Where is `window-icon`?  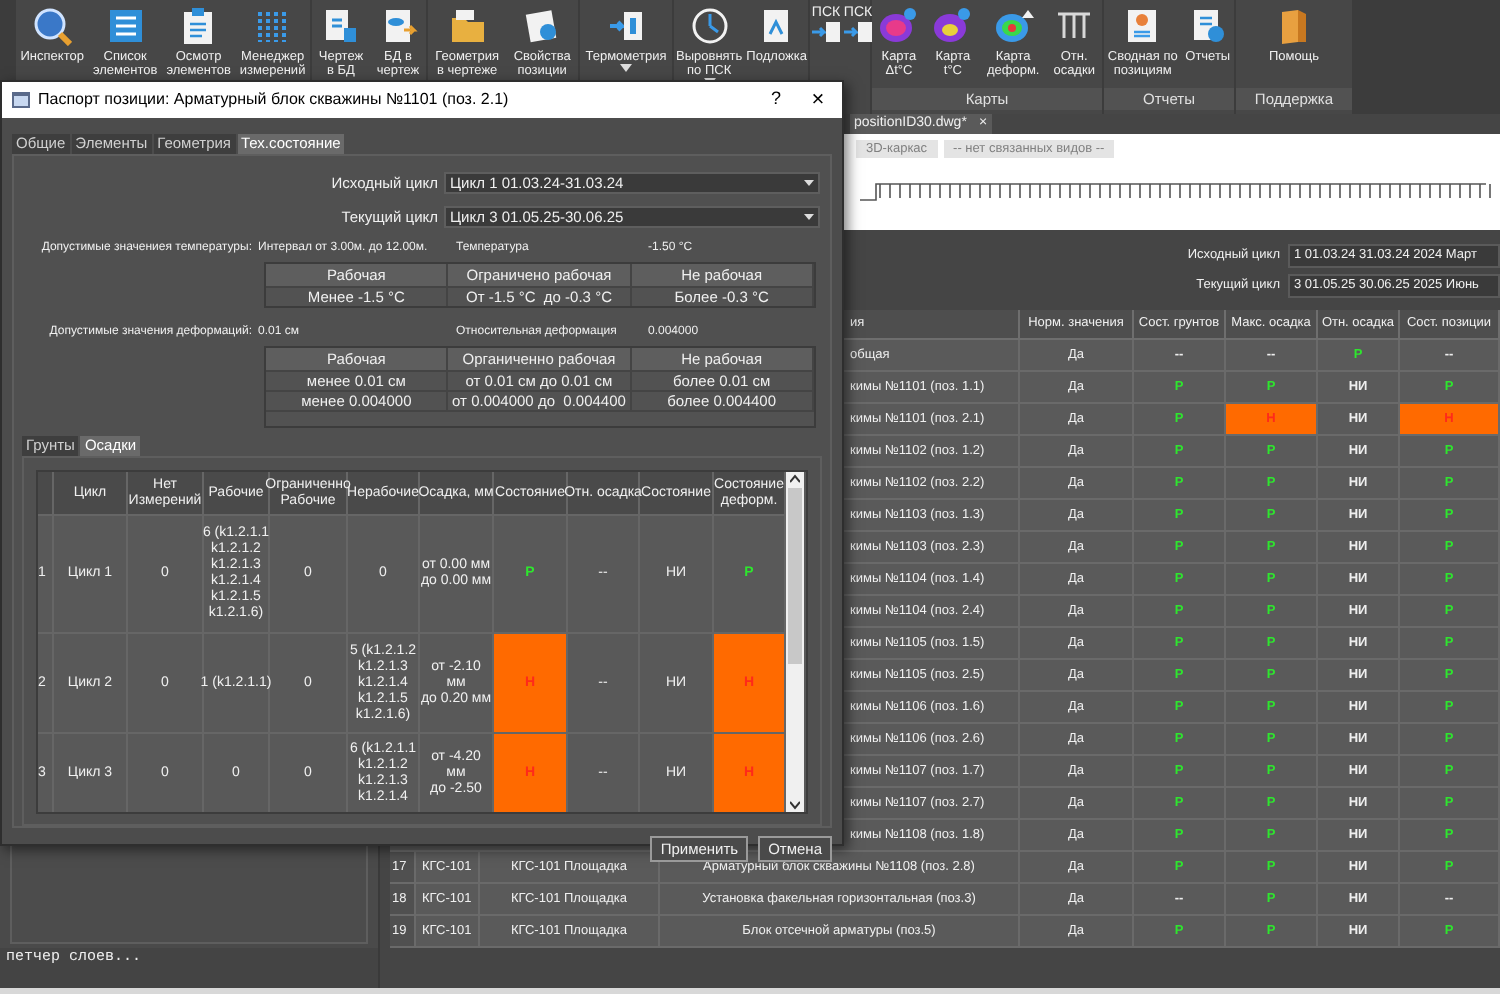 window-icon is located at coordinates (21, 100).